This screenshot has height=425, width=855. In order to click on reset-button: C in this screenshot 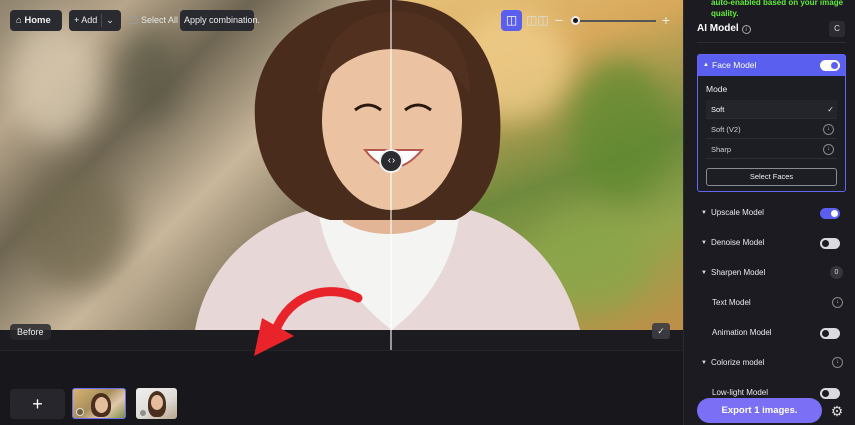, I will do `click(837, 29)`.